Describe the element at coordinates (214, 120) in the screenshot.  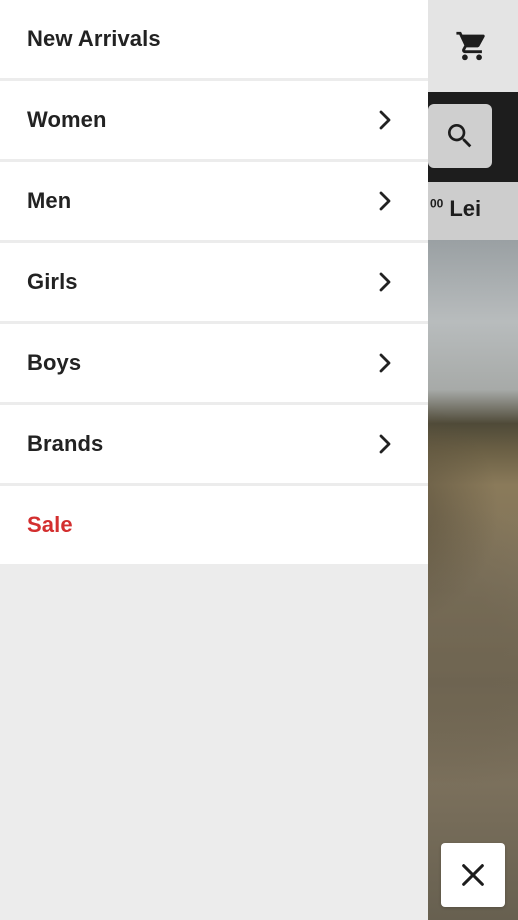
I see `menu-item-women: Women` at that location.